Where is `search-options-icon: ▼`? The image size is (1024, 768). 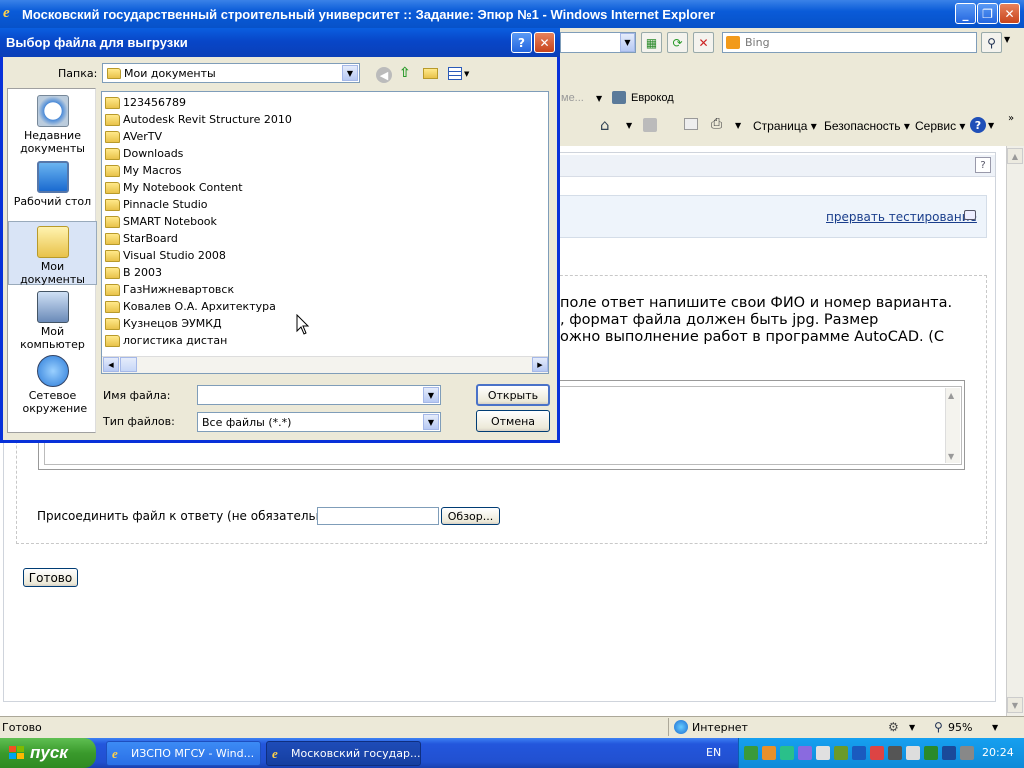
search-options-icon: ▼ is located at coordinates (1007, 39).